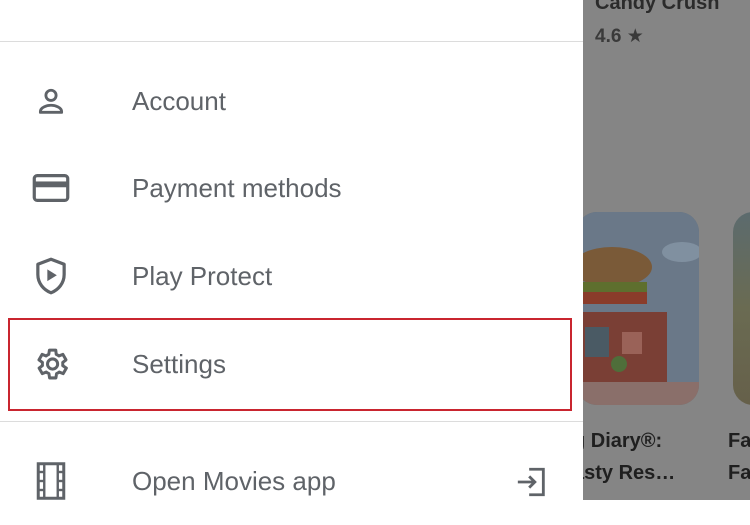  I want to click on menu-item-account: Account, so click(291, 101).